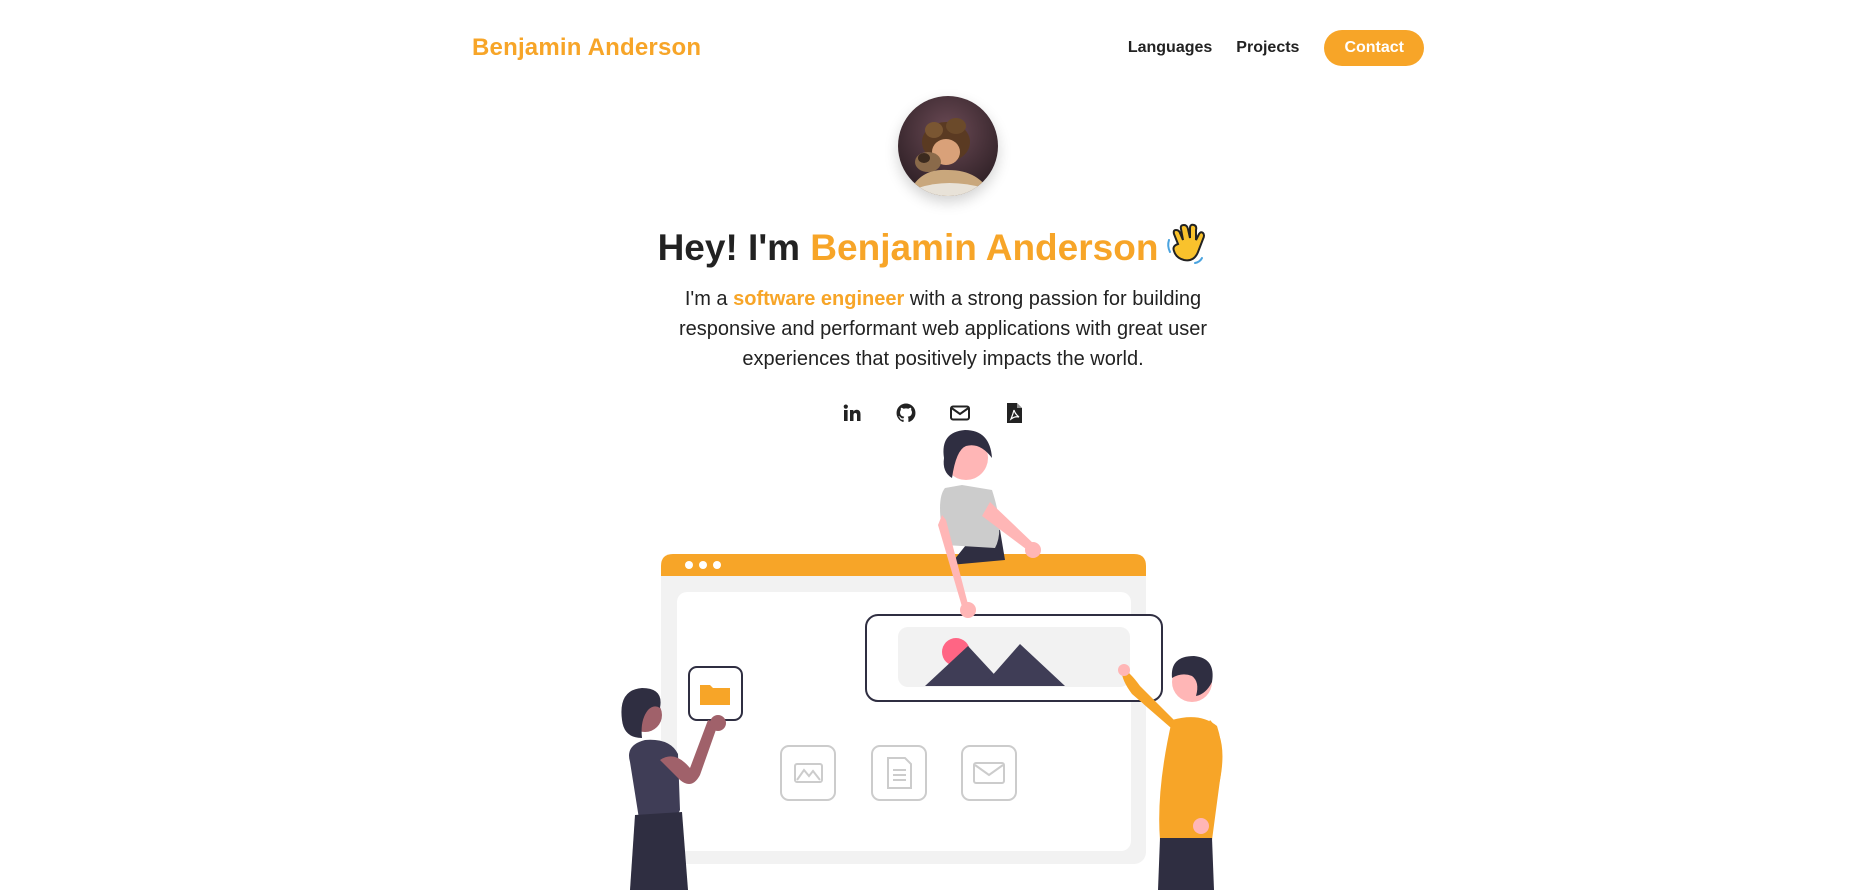 The image size is (1866, 890). Describe the element at coordinates (586, 48) in the screenshot. I see `brand-logo: Benjamin Anderson` at that location.